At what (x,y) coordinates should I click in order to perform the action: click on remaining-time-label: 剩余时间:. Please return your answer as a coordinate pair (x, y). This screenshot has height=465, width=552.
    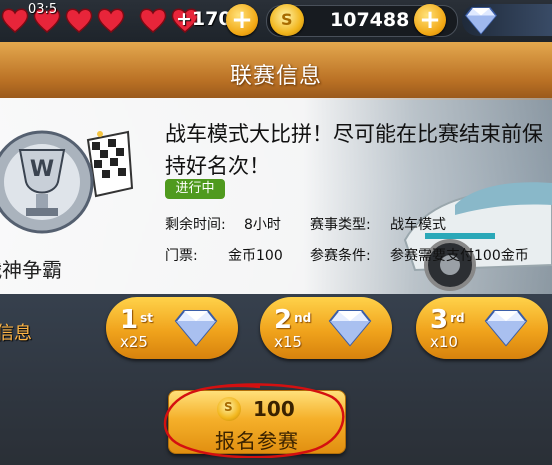
    Looking at the image, I should click on (195, 225).